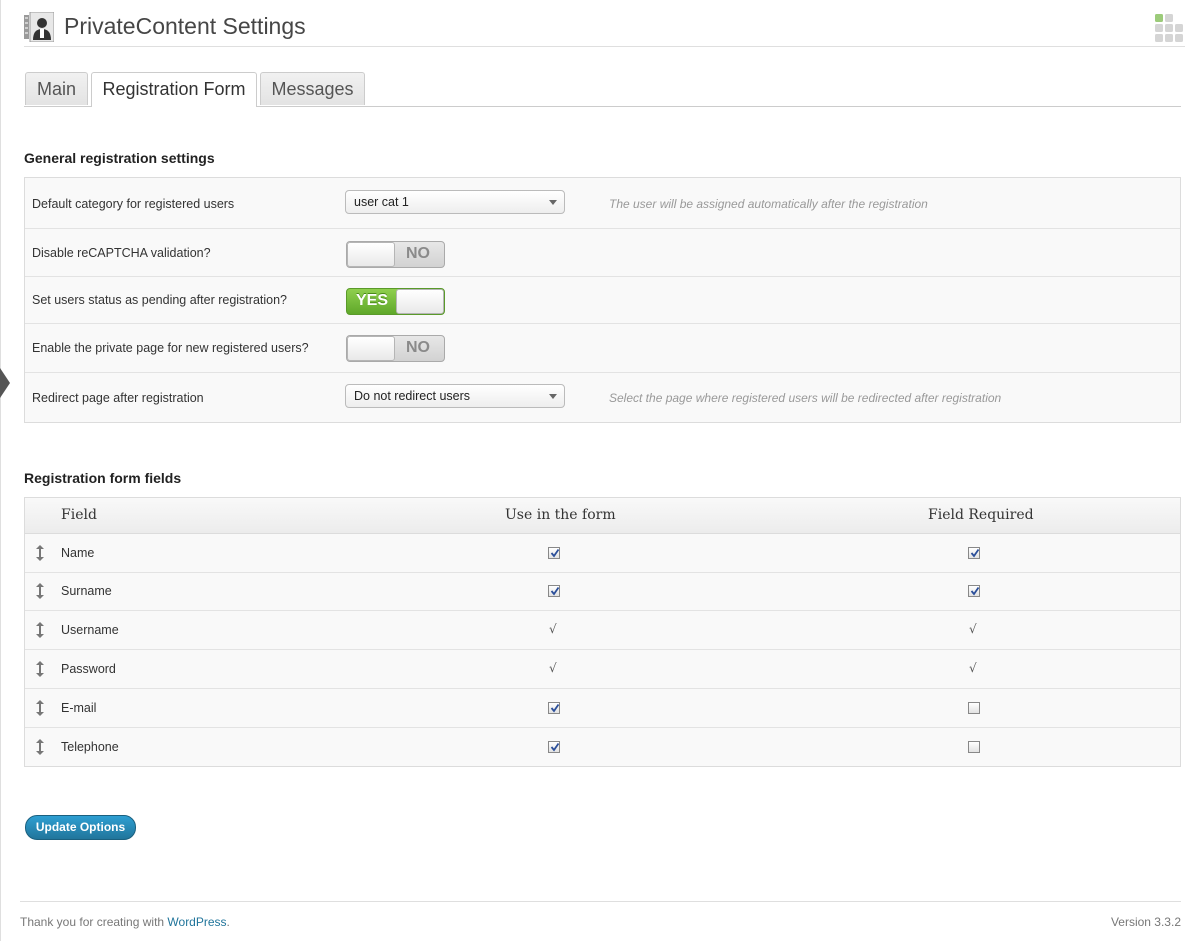  Describe the element at coordinates (381, 202) in the screenshot. I see `default-category-value: user cat 1` at that location.